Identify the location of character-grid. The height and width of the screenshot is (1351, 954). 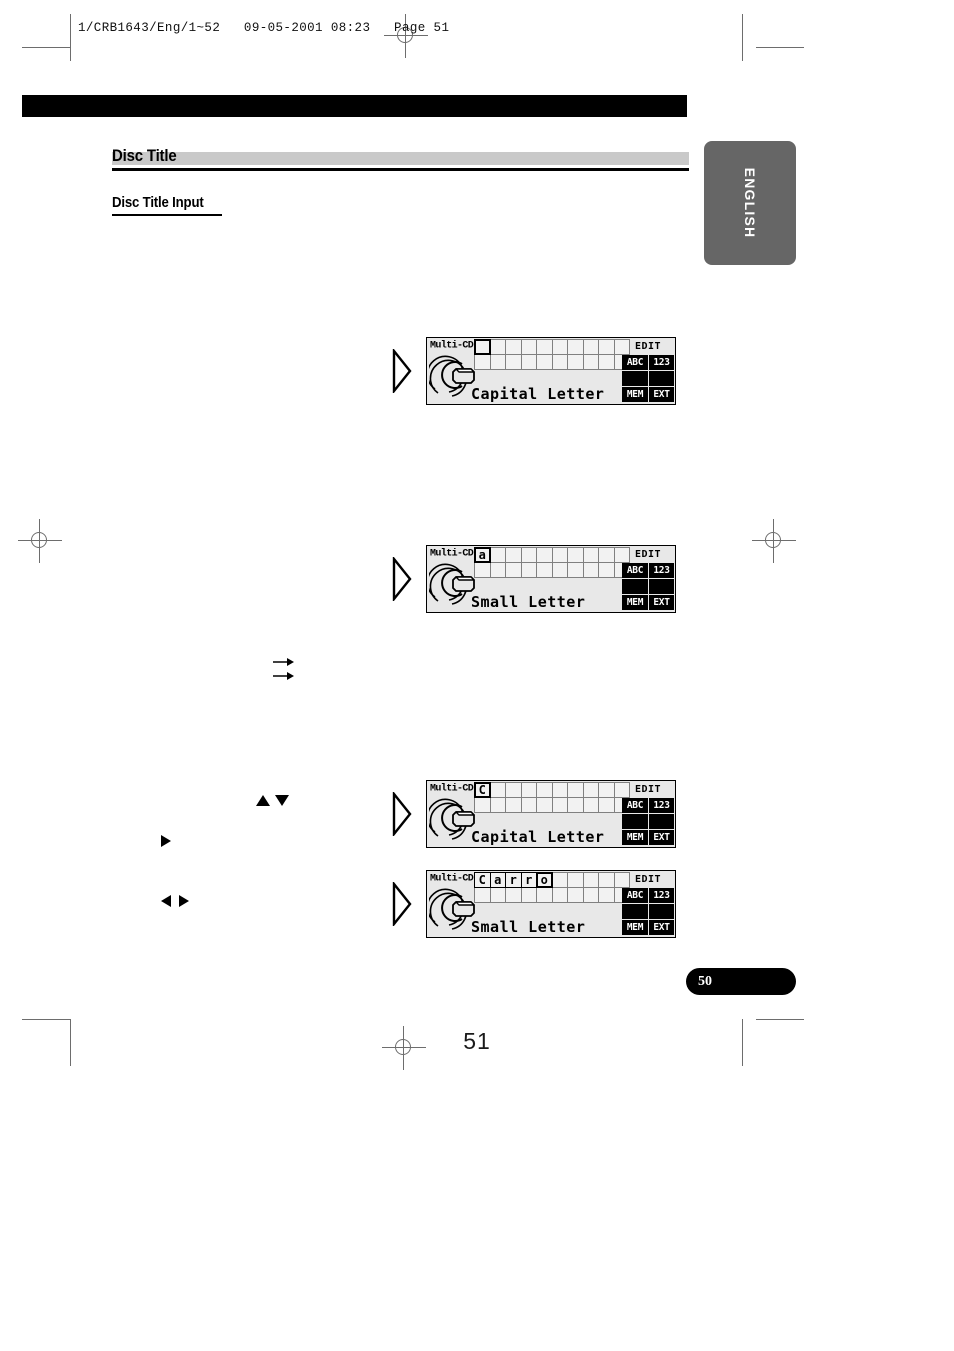
(552, 354).